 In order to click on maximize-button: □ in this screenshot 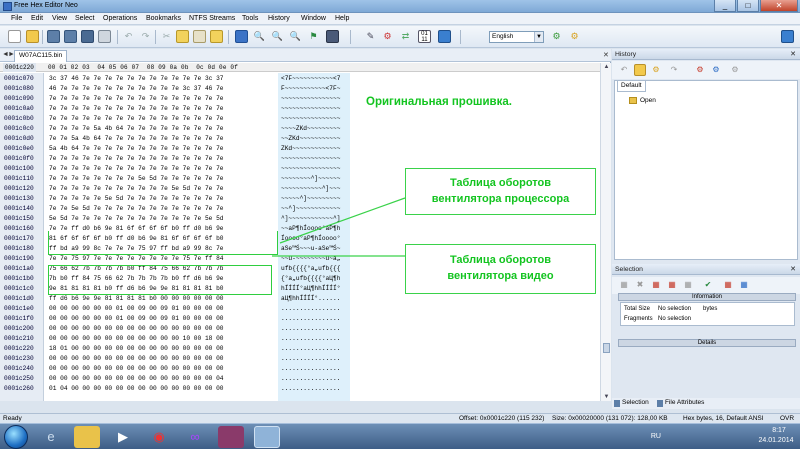, I will do `click(748, 6)`.